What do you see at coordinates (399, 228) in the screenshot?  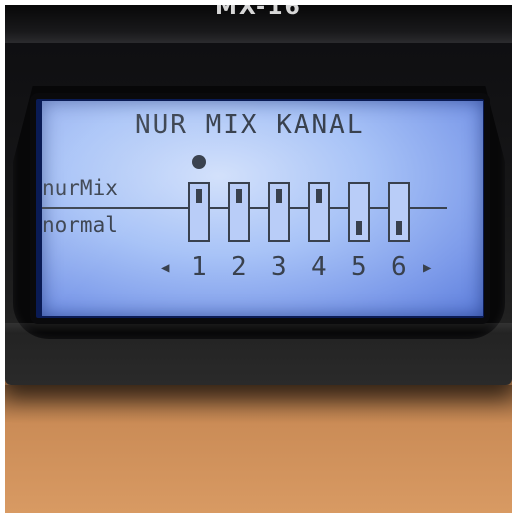 I see `channel-6-mode-marker` at bounding box center [399, 228].